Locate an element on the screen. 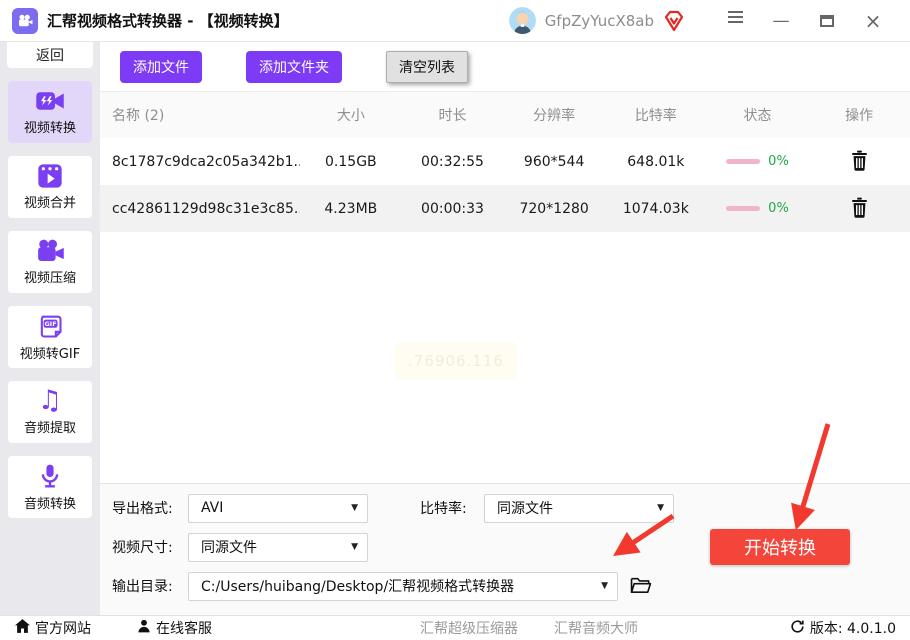 This screenshot has width=910, height=640. home-icon is located at coordinates (22, 628).